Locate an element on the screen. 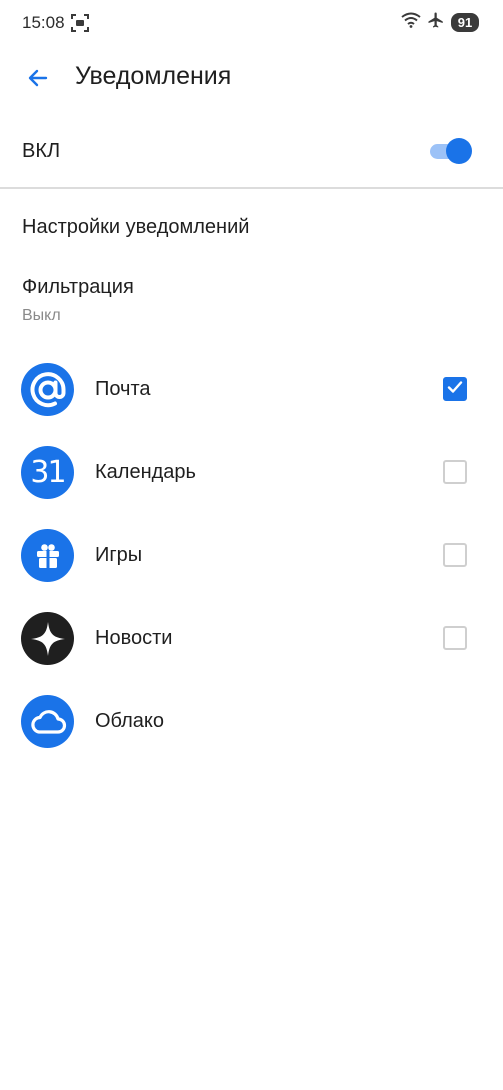  sparkle-icon is located at coordinates (47, 638).